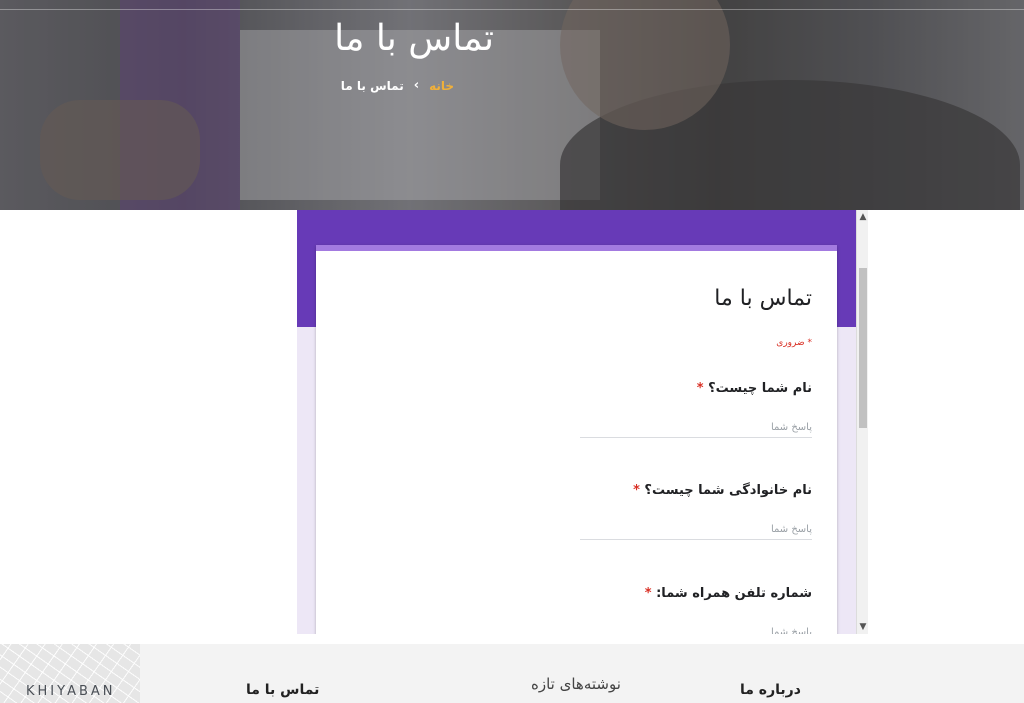 This screenshot has width=1024, height=703. Describe the element at coordinates (770, 690) in the screenshot. I see `footer-heading-about: درباره ما` at that location.